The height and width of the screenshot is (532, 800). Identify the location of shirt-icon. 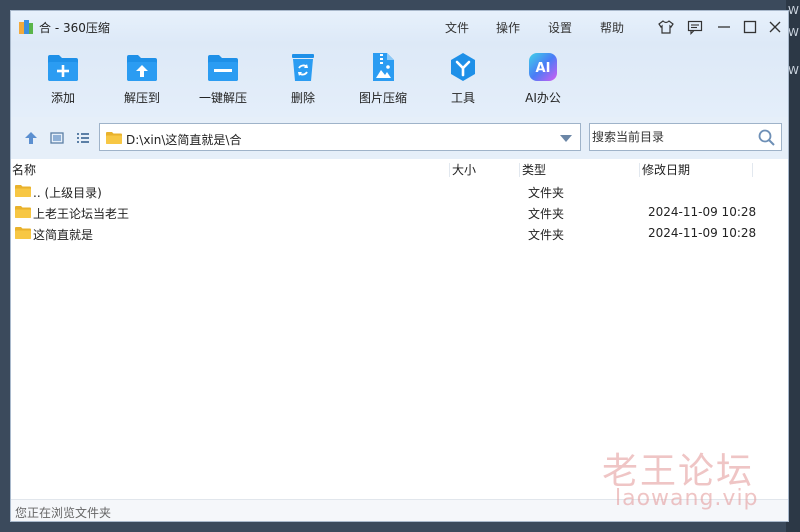
(666, 27).